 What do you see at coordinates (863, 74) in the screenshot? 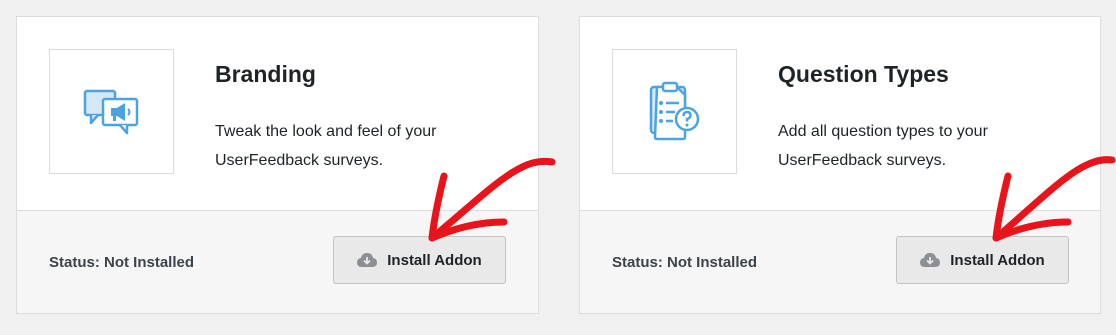
I see `addon-title: Question Types` at bounding box center [863, 74].